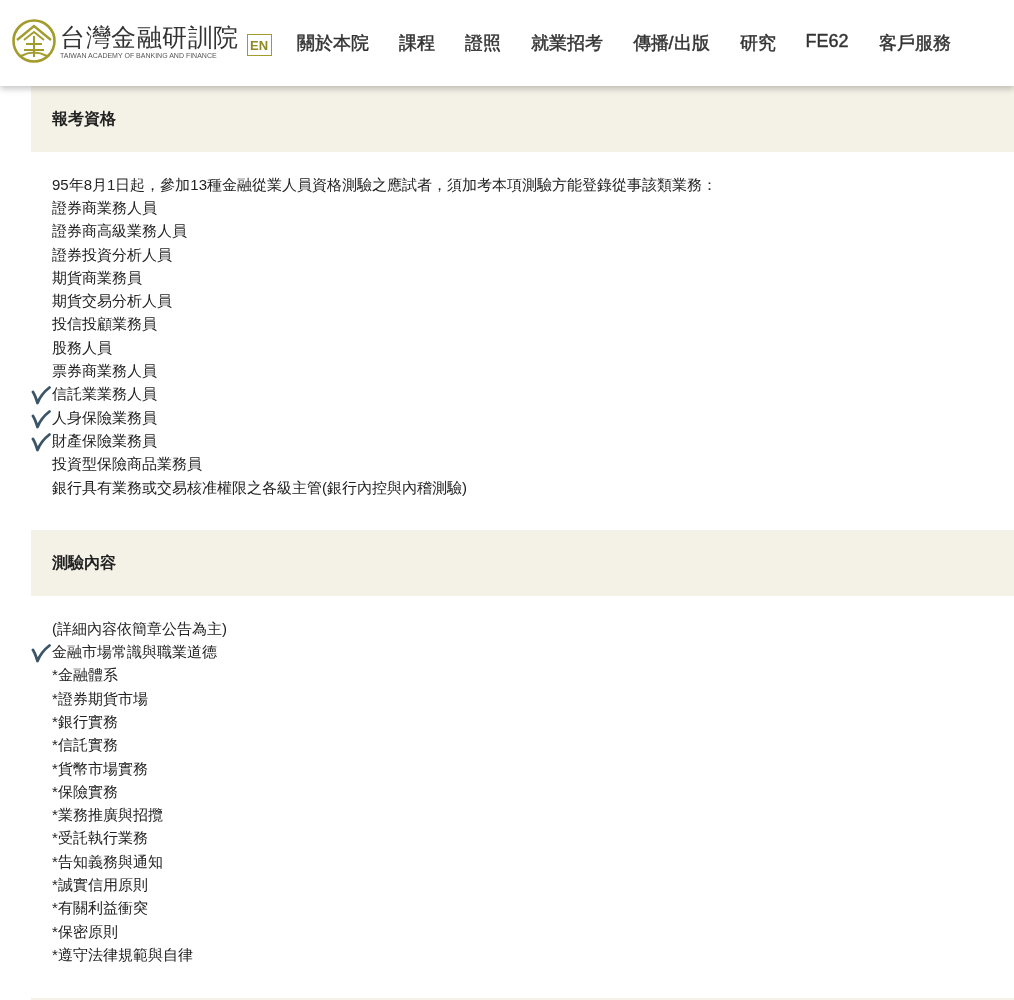  Describe the element at coordinates (85, 791) in the screenshot. I see `list-item-text: *保險實務` at that location.